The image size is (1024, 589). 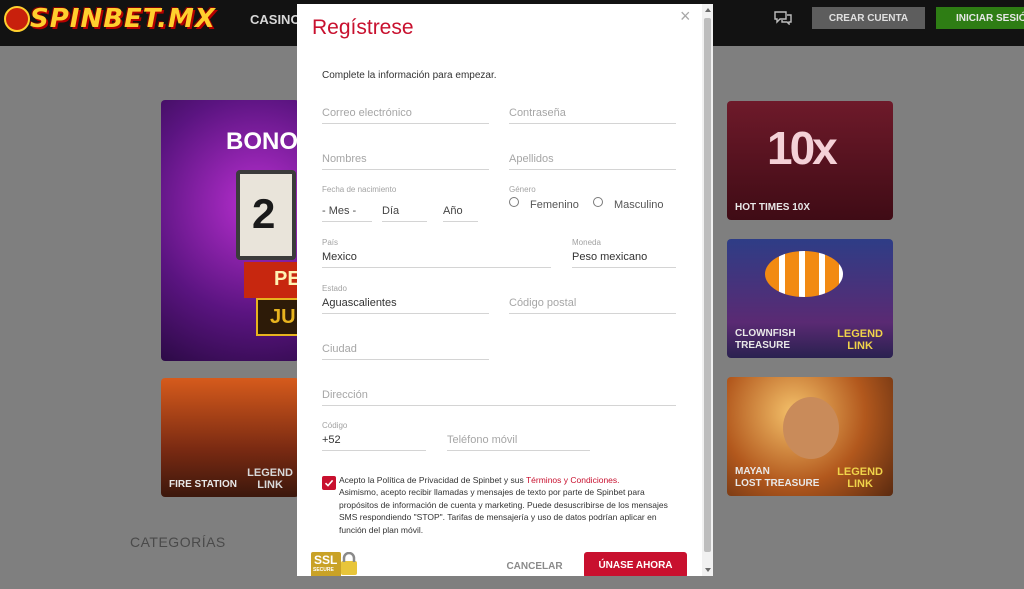 I want to click on first-name-placeholder: Nombres, so click(x=344, y=159).